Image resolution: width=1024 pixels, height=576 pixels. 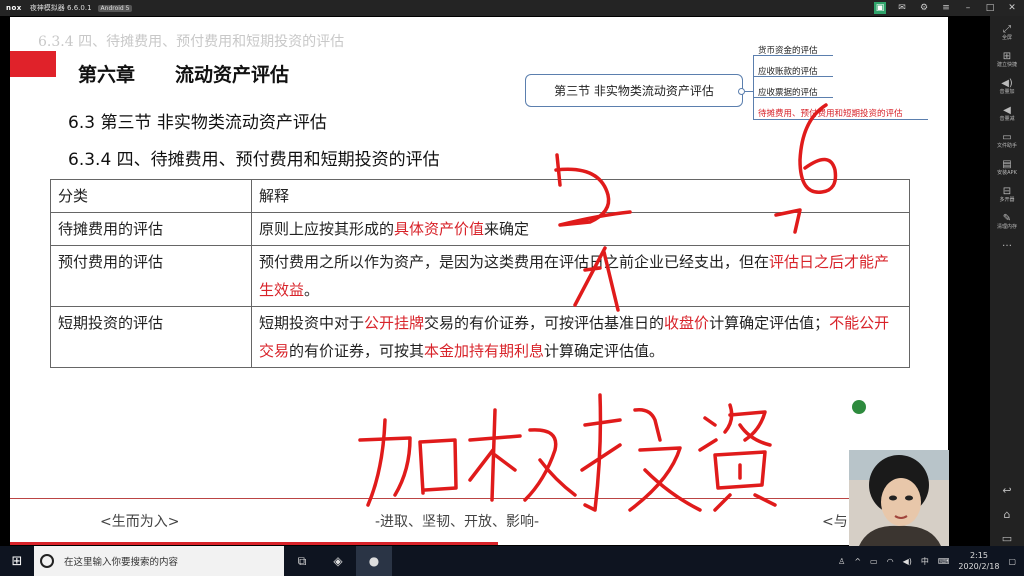 I want to click on fullscreen-icon: ⤢, so click(x=1007, y=29).